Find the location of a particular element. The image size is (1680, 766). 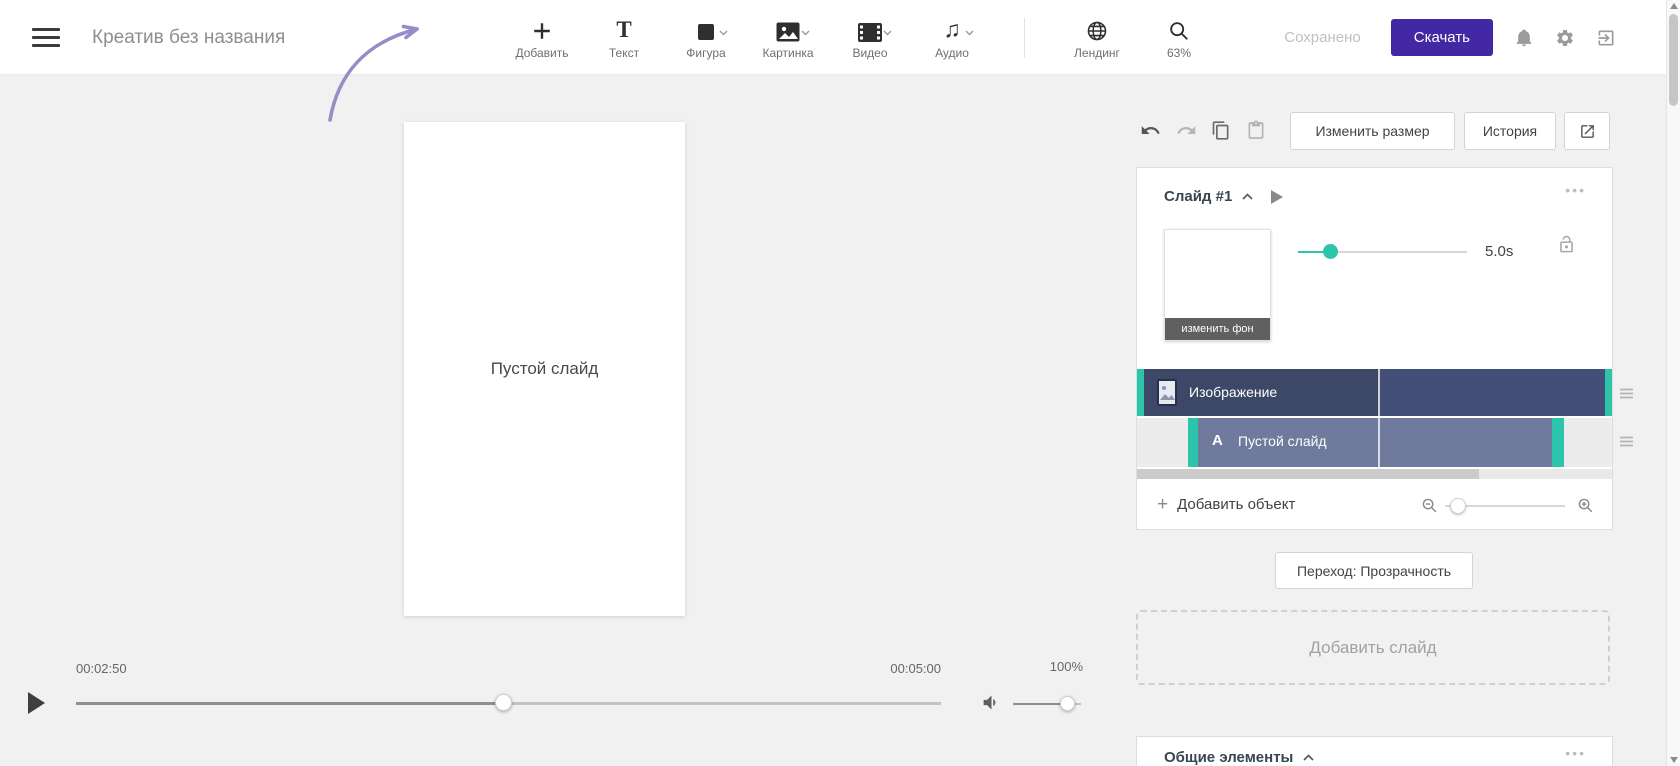

progress-handle is located at coordinates (503, 702).